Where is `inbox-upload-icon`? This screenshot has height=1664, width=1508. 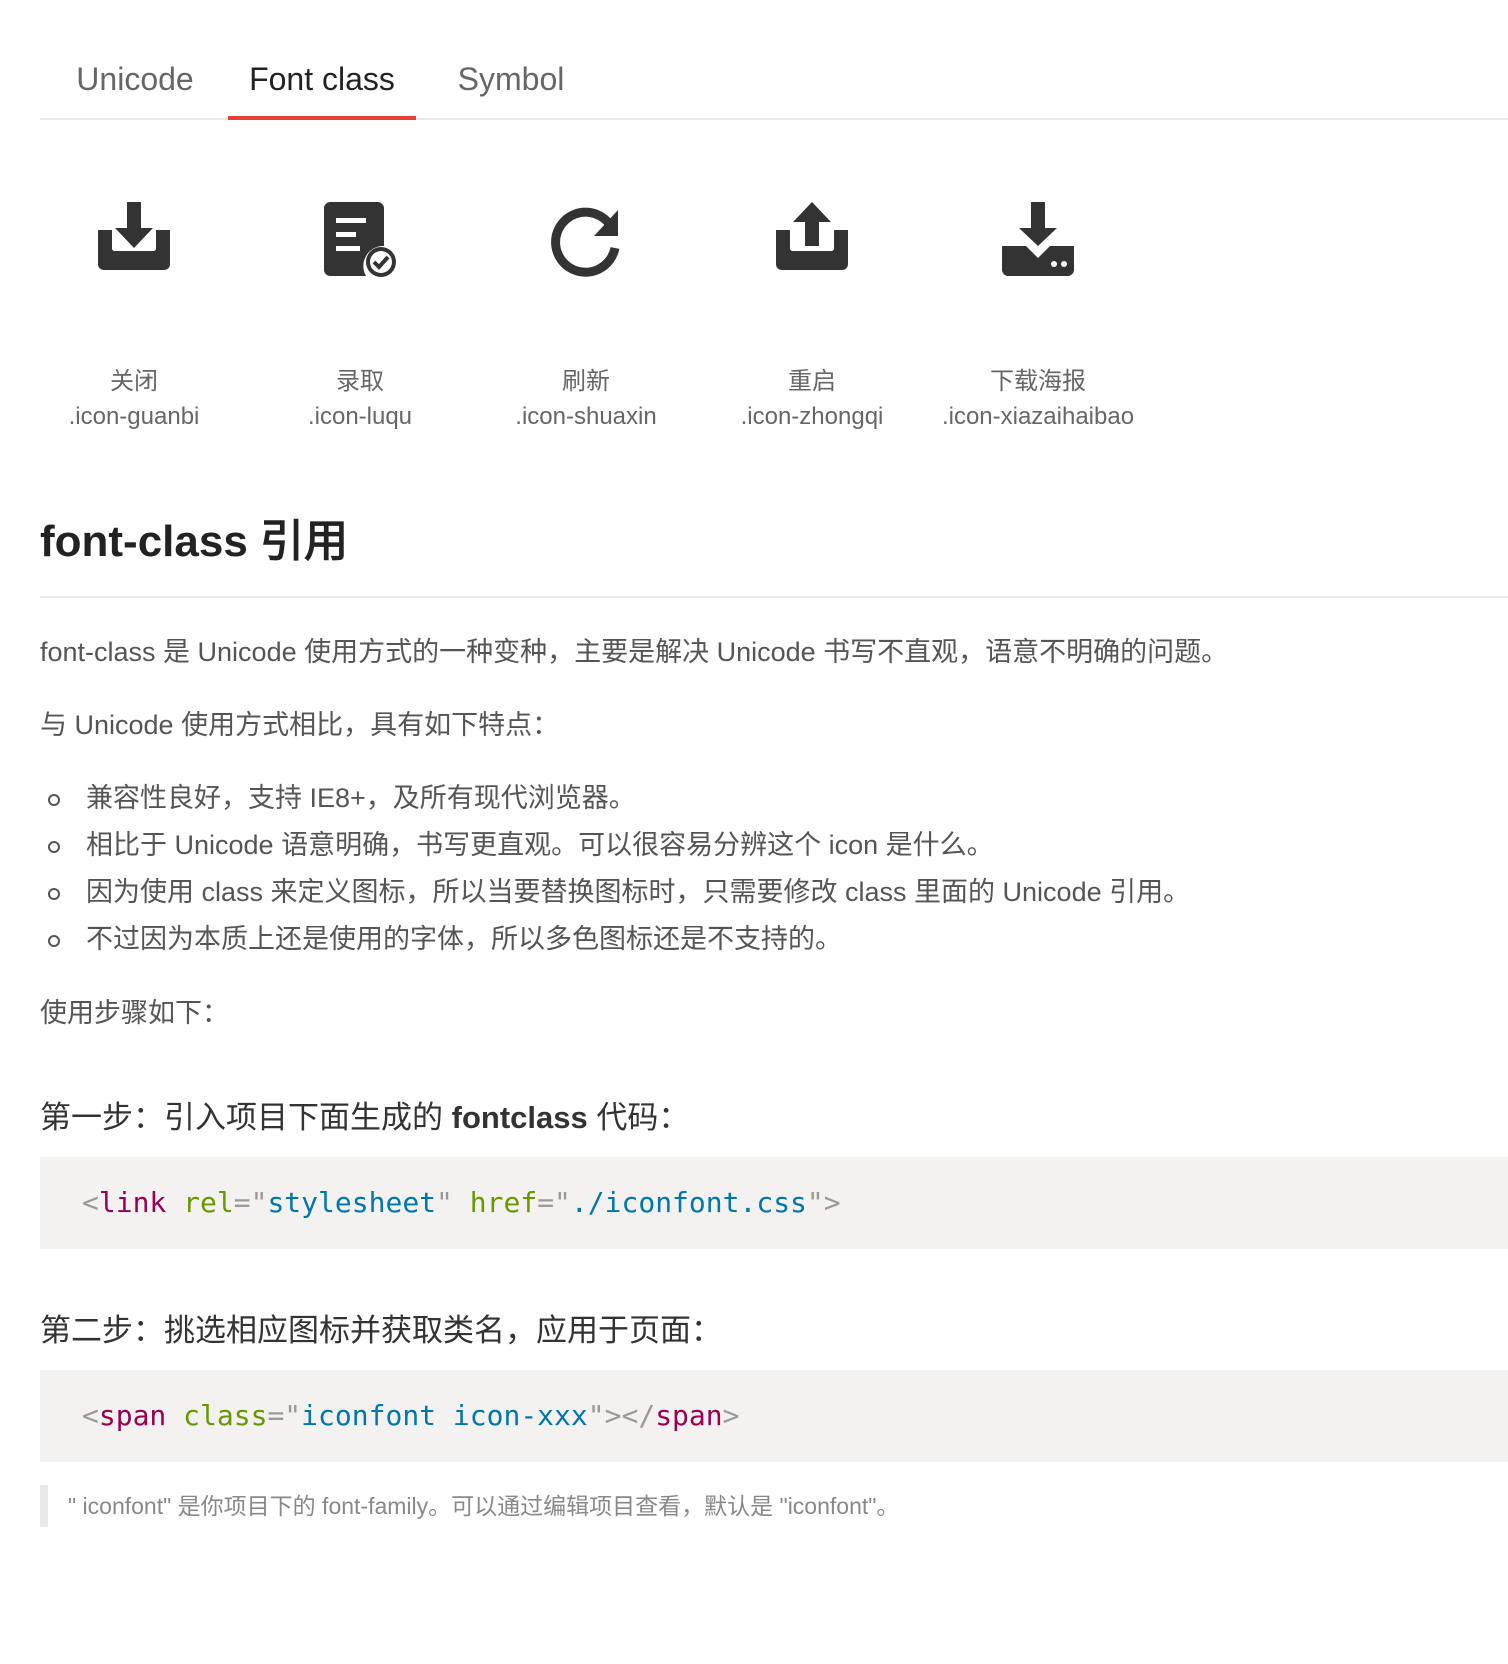
inbox-upload-icon is located at coordinates (812, 240).